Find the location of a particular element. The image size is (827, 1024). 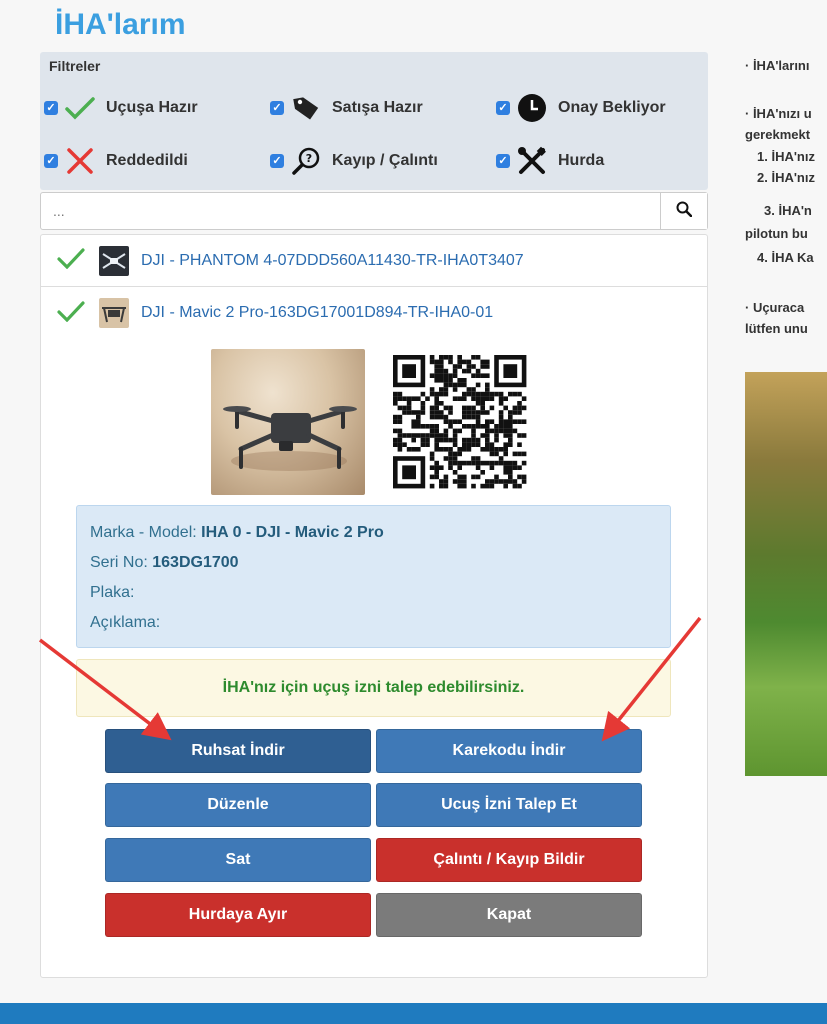

download-qr-button: Karekodu İndir is located at coordinates (509, 751).